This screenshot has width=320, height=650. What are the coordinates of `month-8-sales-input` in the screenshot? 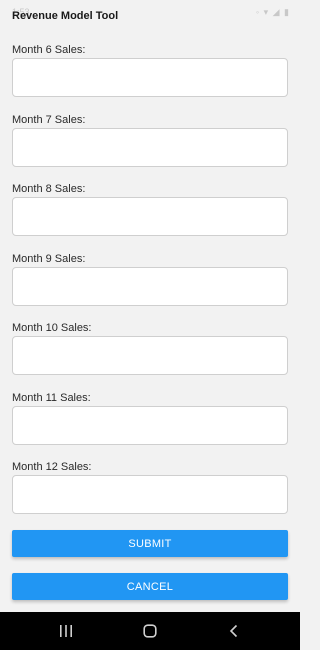 It's located at (150, 216).